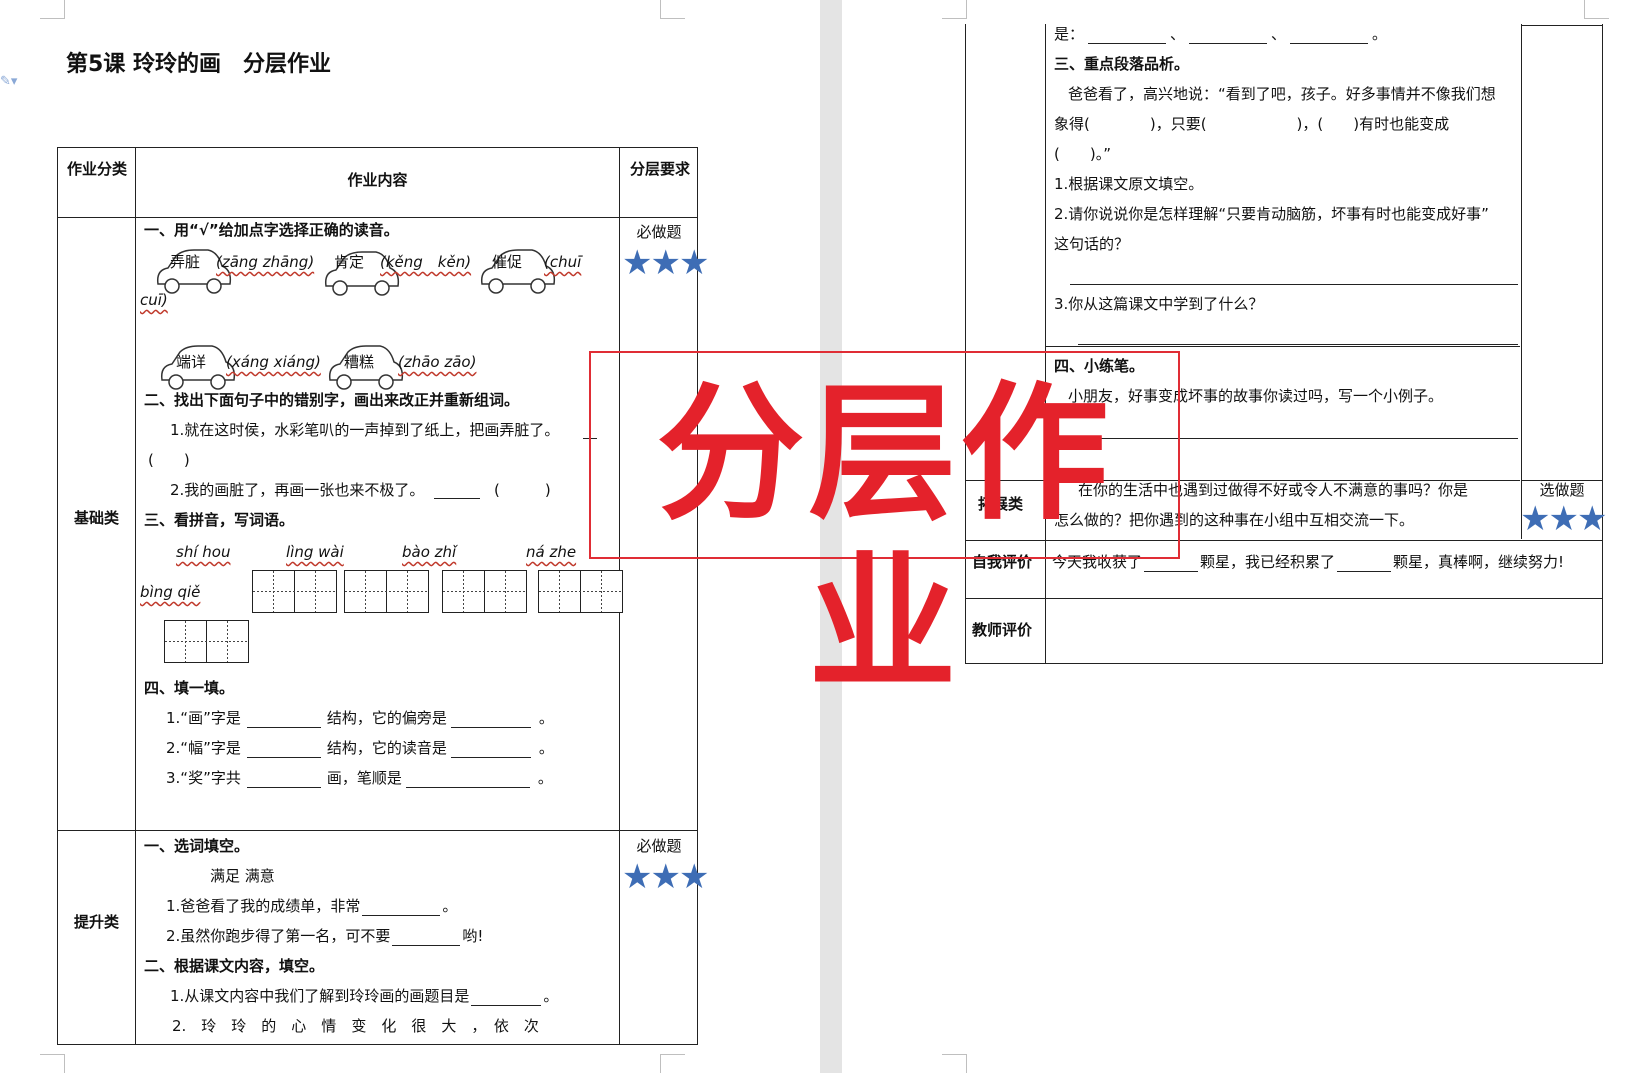  What do you see at coordinates (360, 748) in the screenshot?
I see `fill-line: 2.“幅”字是 结构，它的读音是 。` at bounding box center [360, 748].